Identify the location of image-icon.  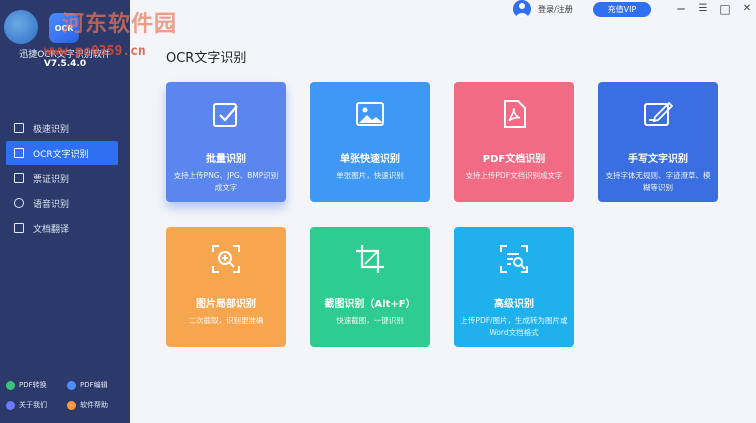
(370, 114).